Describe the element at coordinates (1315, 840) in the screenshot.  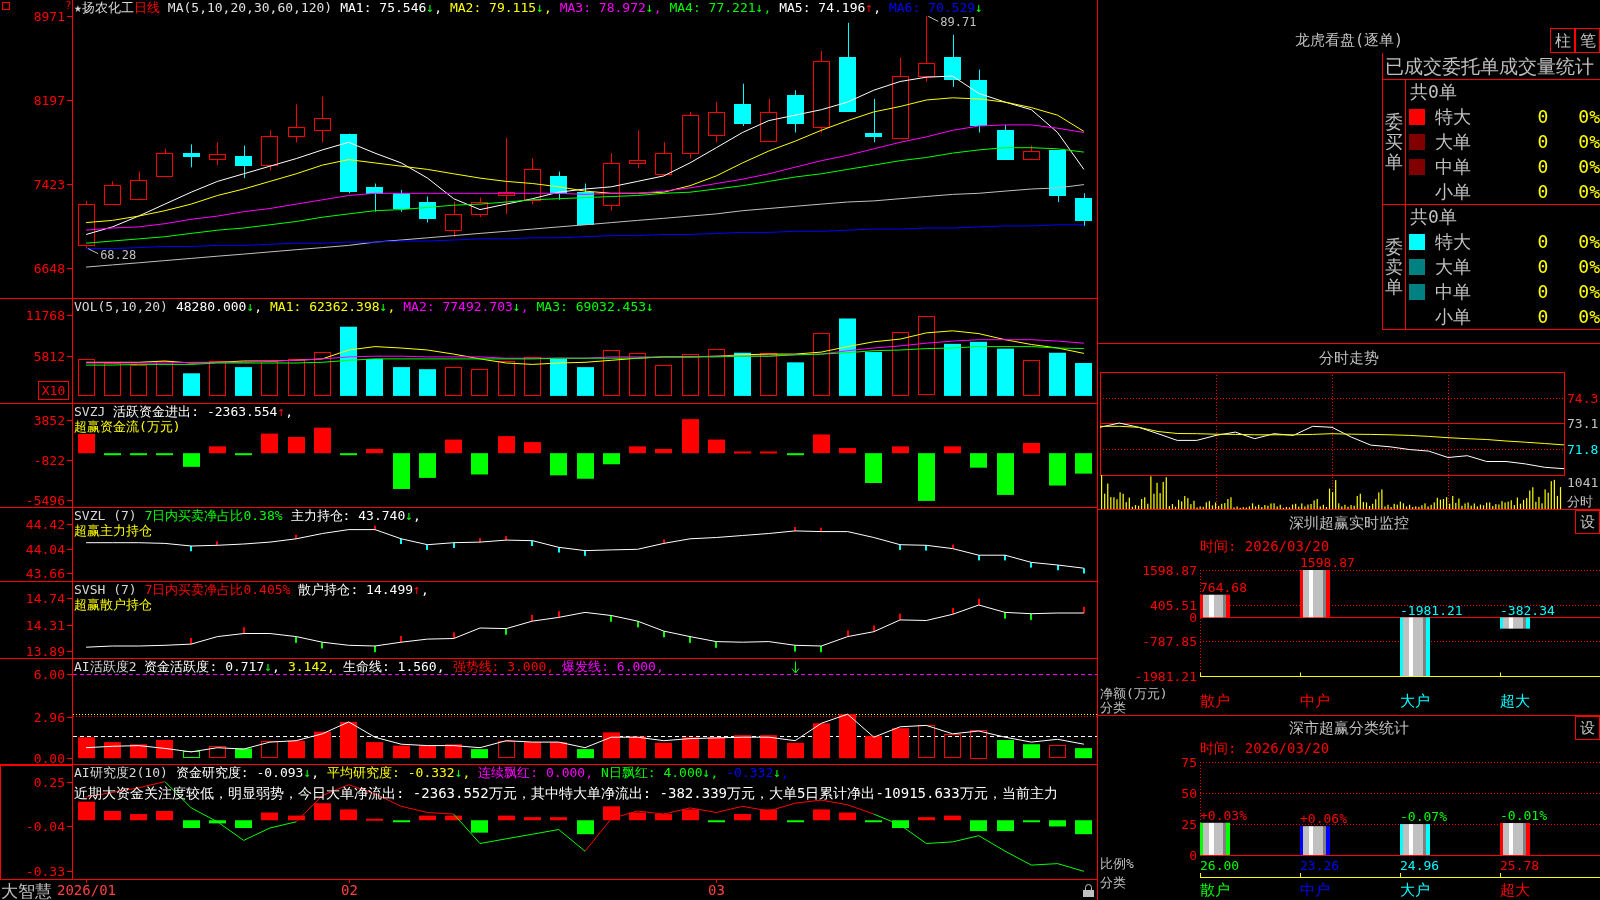
I see `share-bar` at that location.